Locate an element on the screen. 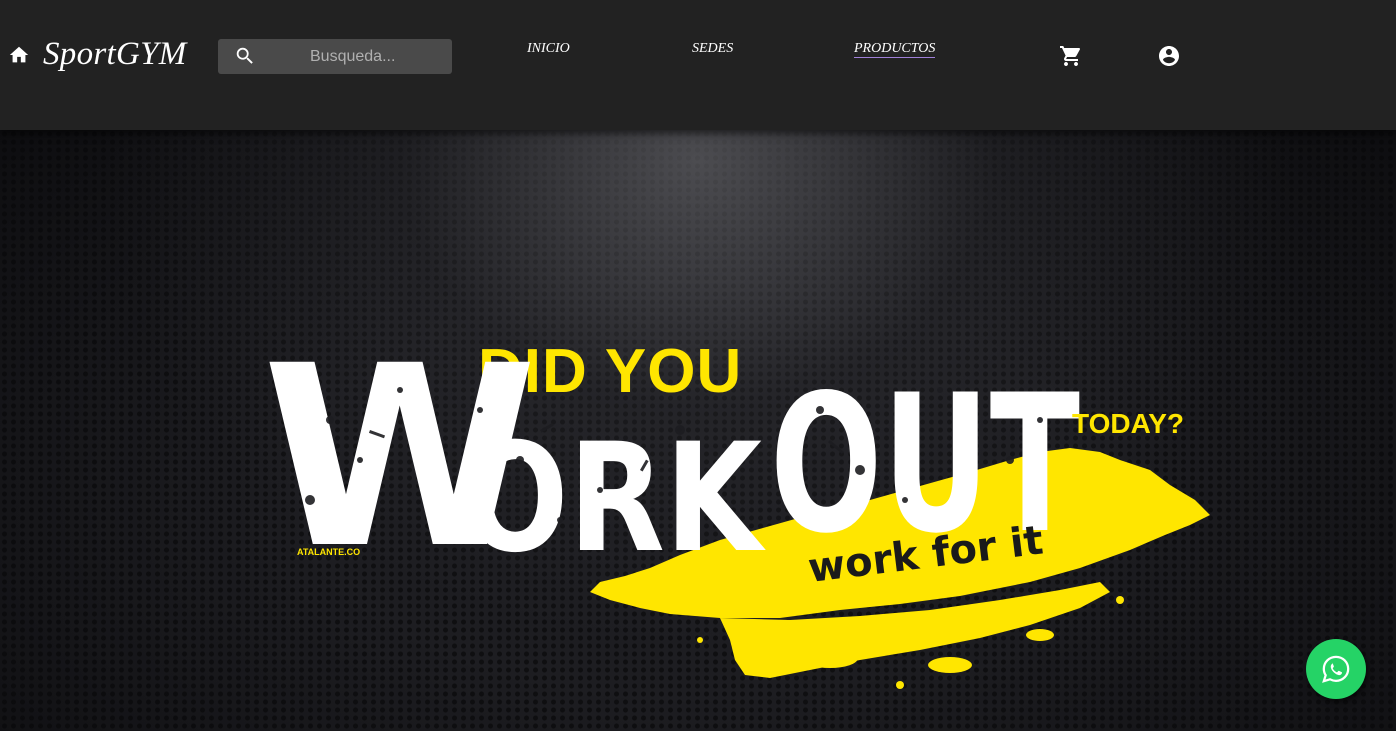 This screenshot has height=731, width=1396. big-ork-text: ORK is located at coordinates (614, 499).